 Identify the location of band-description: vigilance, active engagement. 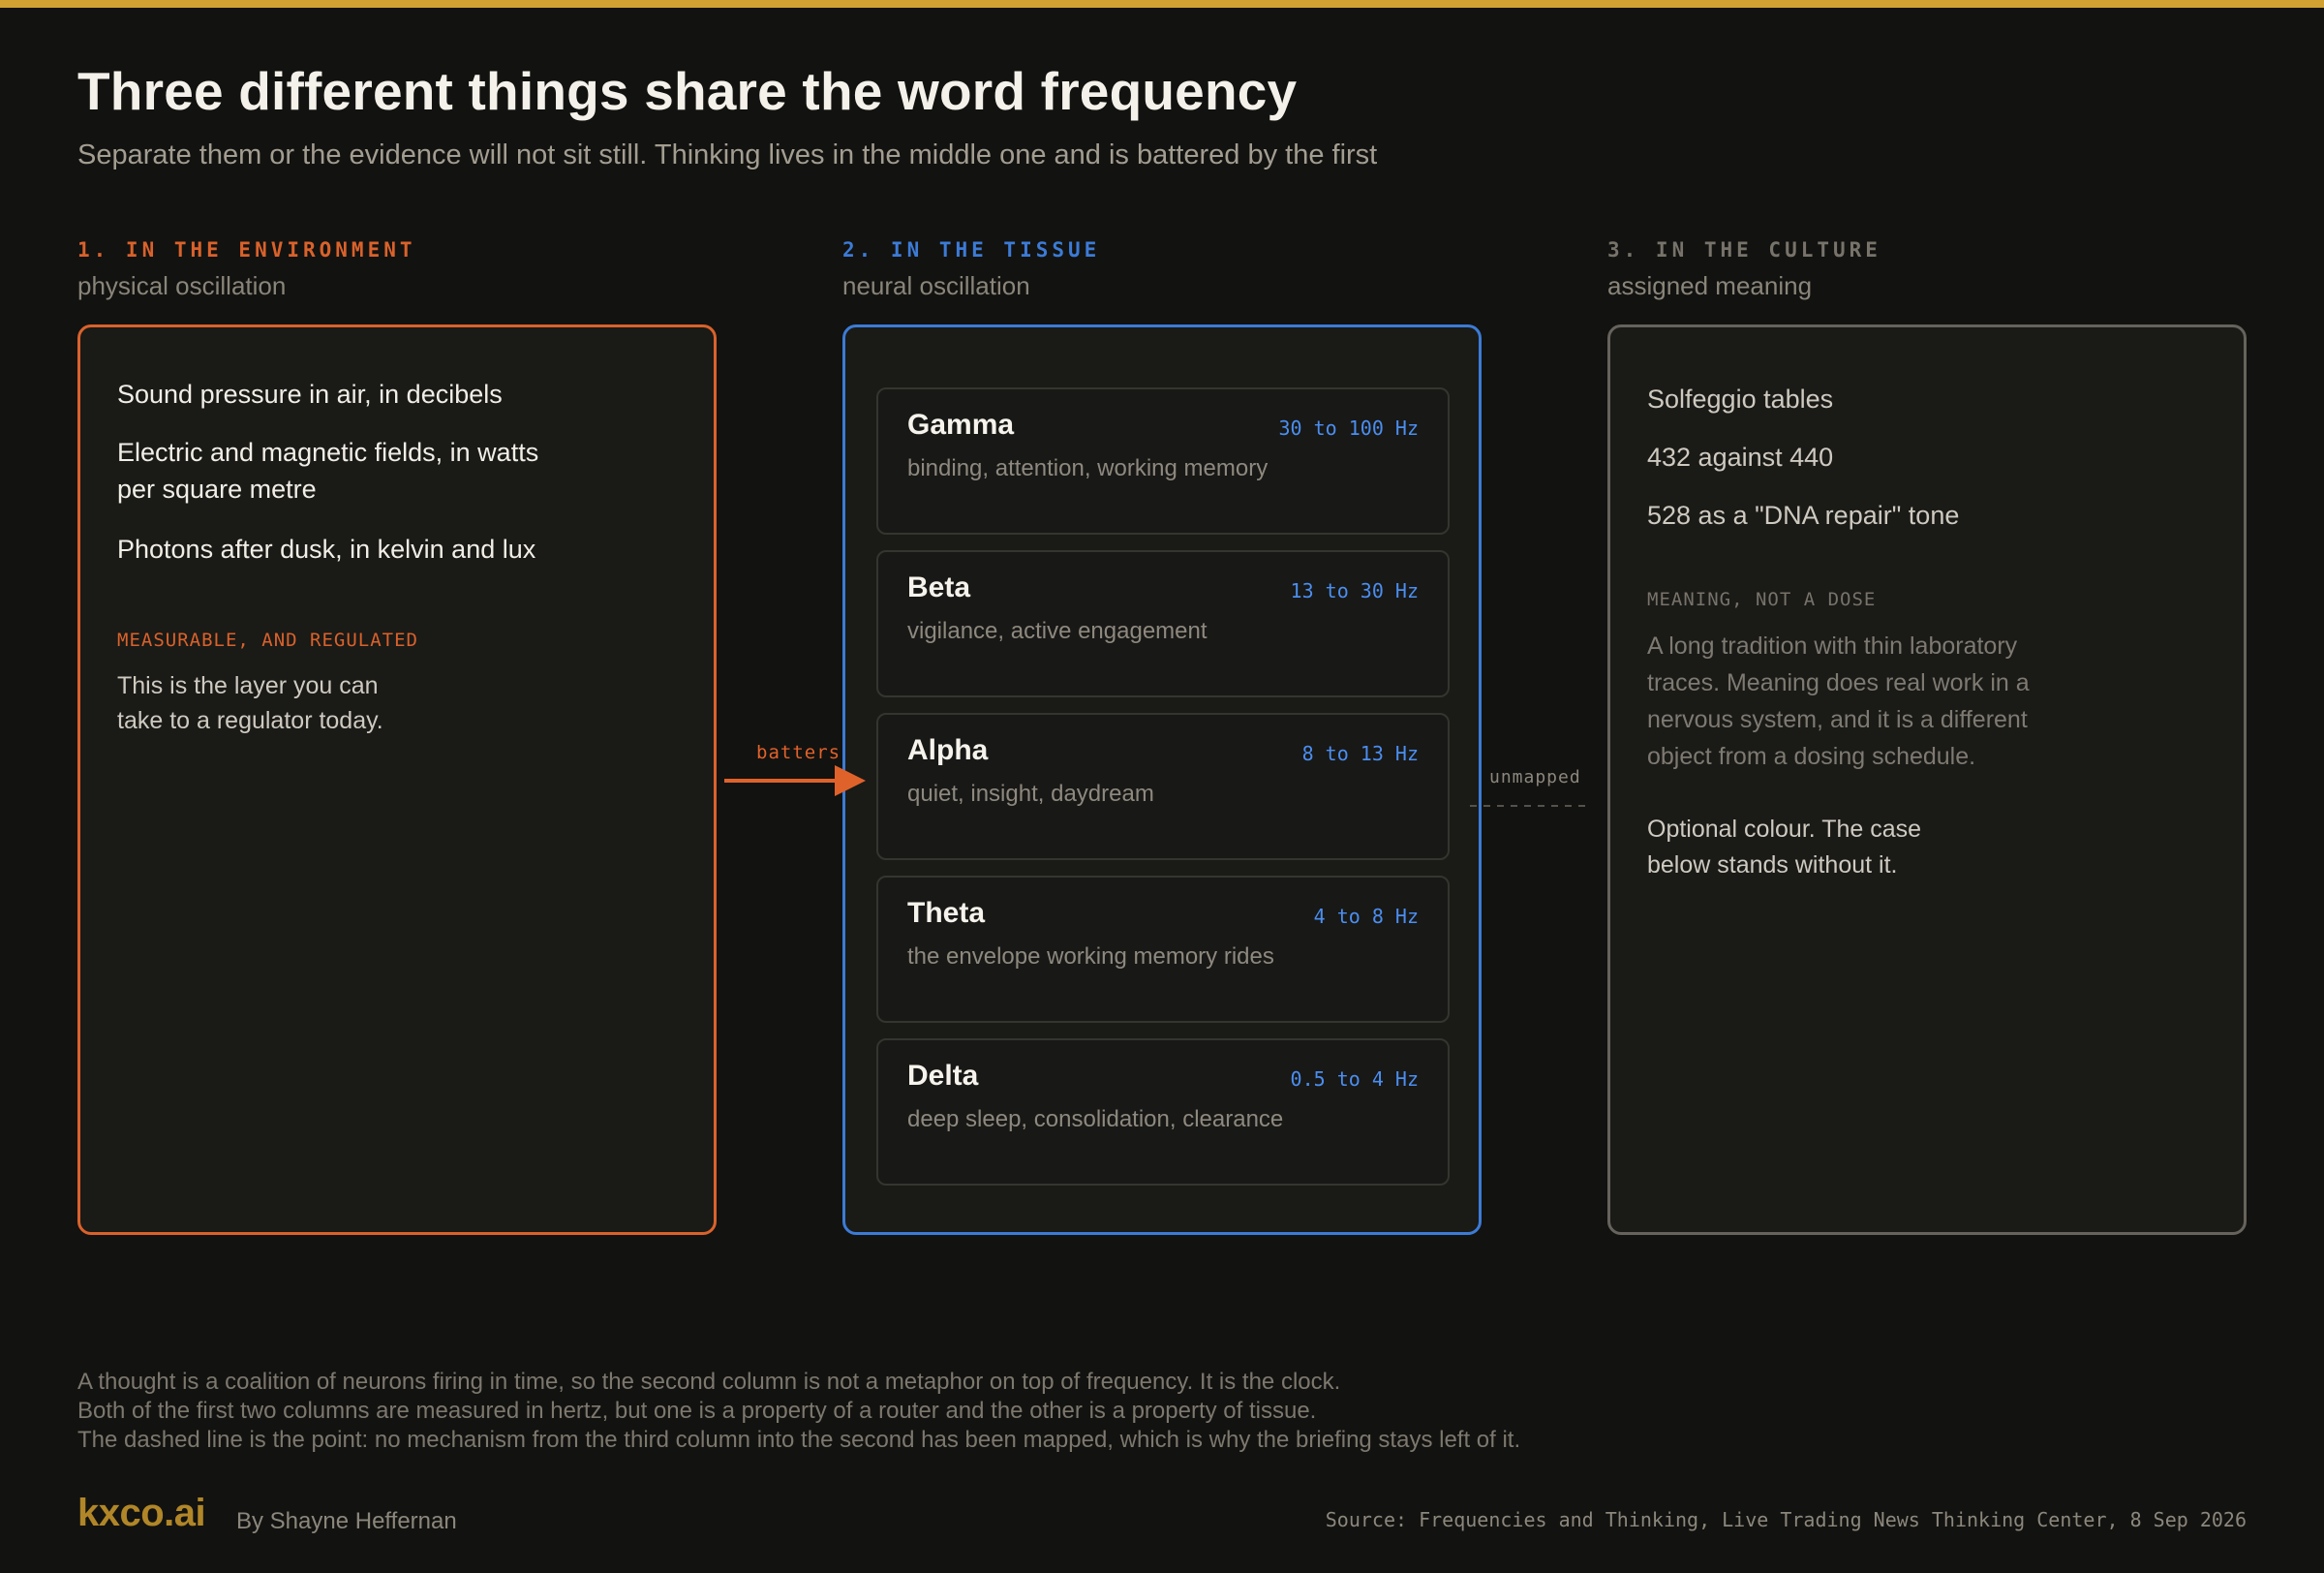
(1058, 631).